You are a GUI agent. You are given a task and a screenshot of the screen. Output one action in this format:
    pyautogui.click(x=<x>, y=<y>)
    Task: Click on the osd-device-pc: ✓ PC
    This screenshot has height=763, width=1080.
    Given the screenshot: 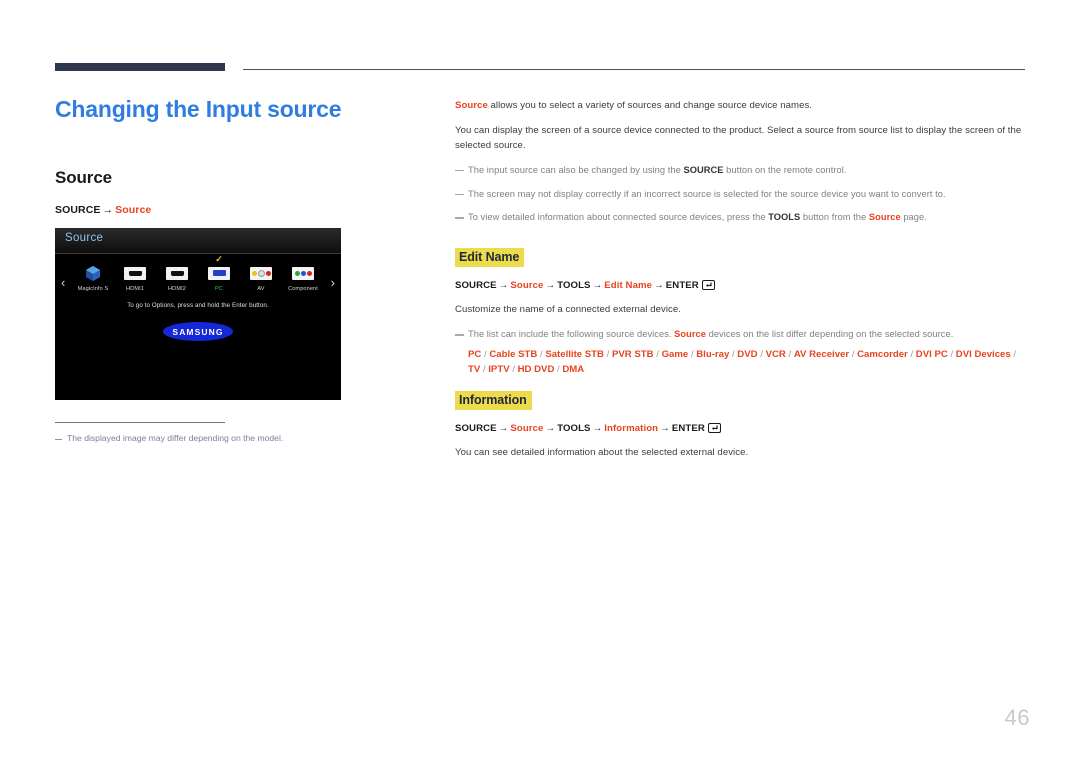 What is the action you would take?
    pyautogui.click(x=219, y=273)
    